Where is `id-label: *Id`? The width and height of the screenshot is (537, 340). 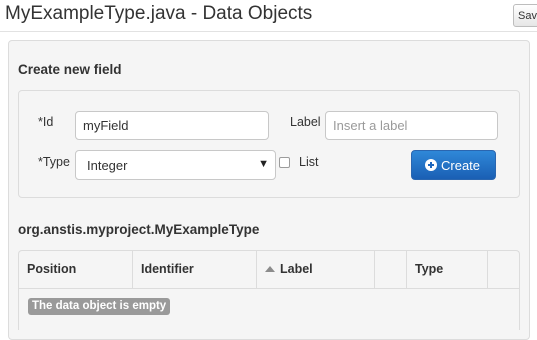 id-label: *Id is located at coordinates (46, 122).